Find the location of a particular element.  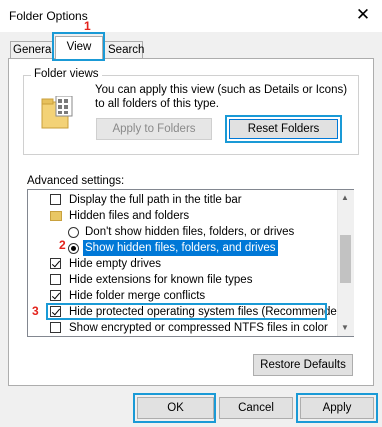

radio-dont-show-hidden is located at coordinates (73, 232).